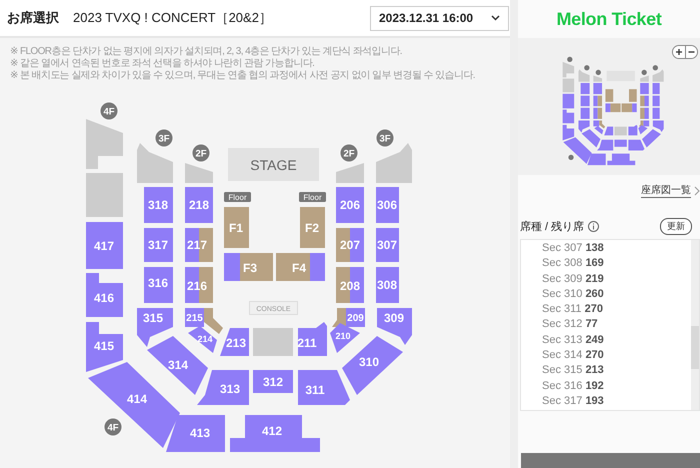 The width and height of the screenshot is (700, 468). Describe the element at coordinates (679, 52) in the screenshot. I see `zoom-button: +` at that location.